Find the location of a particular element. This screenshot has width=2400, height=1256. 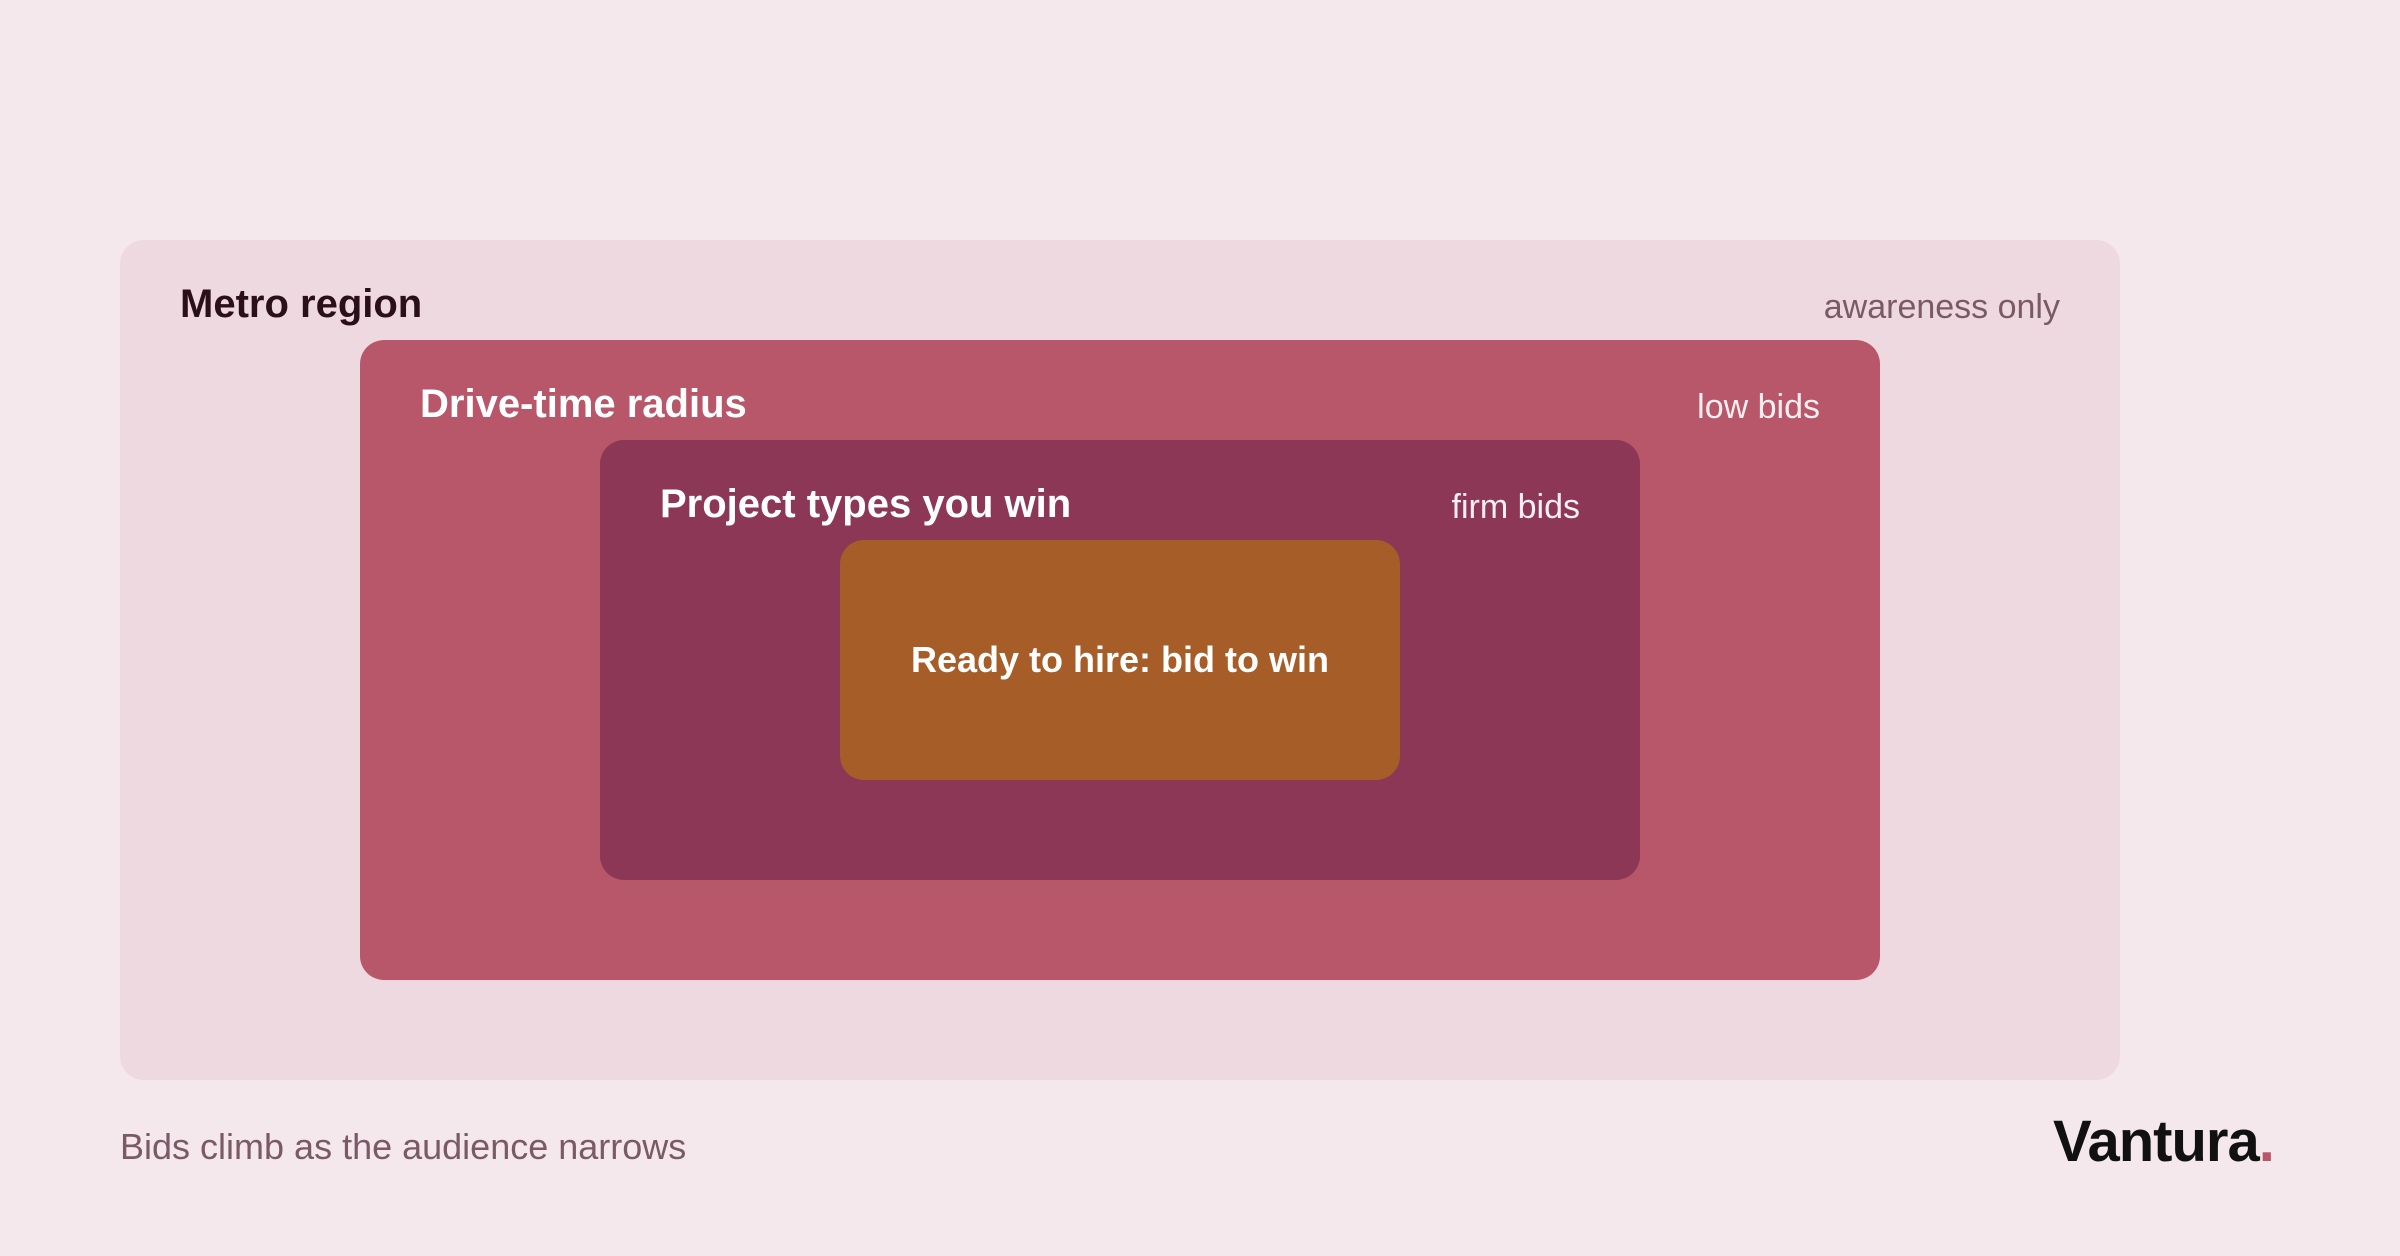

core-label: Ready to hire: bid to win is located at coordinates (1119, 659).